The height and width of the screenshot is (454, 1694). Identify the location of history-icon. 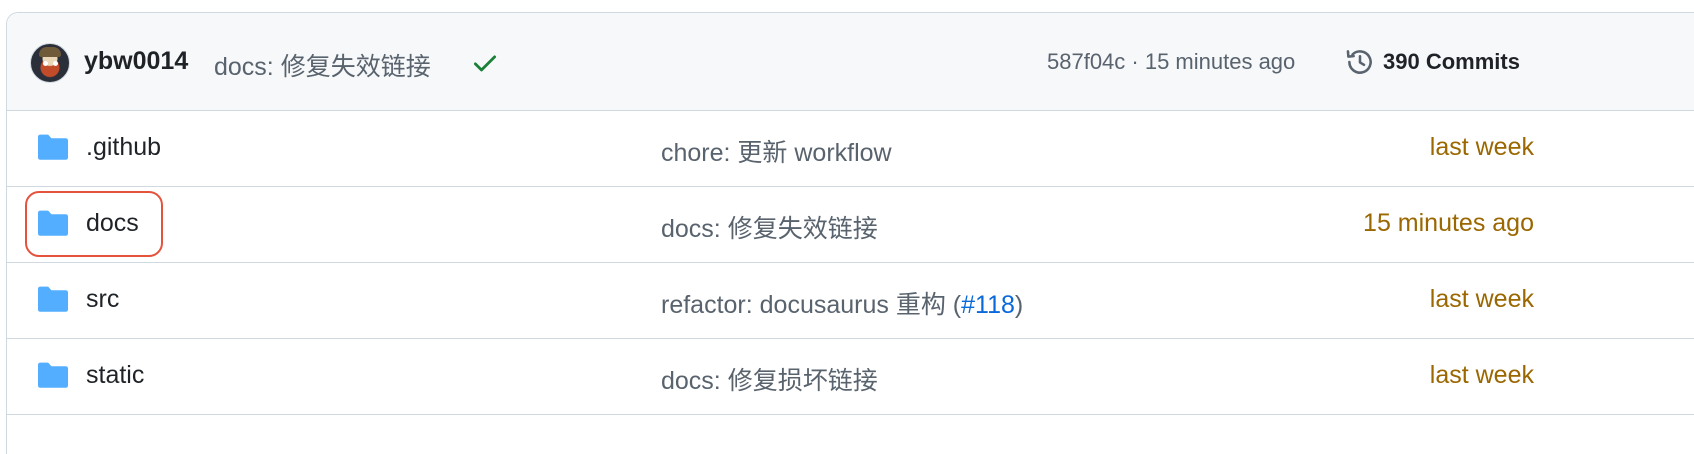
(1360, 62).